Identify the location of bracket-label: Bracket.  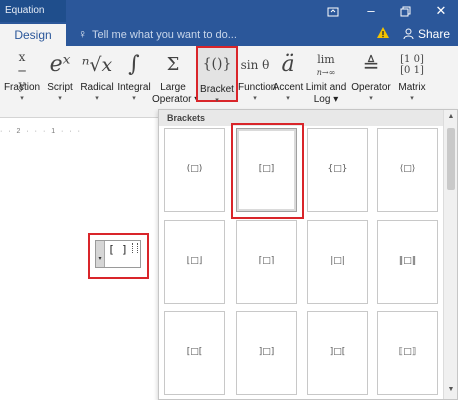
(217, 89).